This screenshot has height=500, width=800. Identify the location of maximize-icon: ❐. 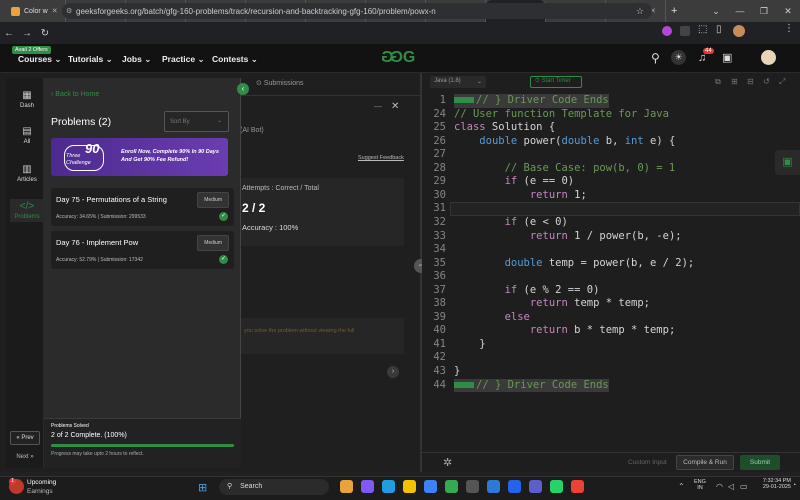
(764, 11).